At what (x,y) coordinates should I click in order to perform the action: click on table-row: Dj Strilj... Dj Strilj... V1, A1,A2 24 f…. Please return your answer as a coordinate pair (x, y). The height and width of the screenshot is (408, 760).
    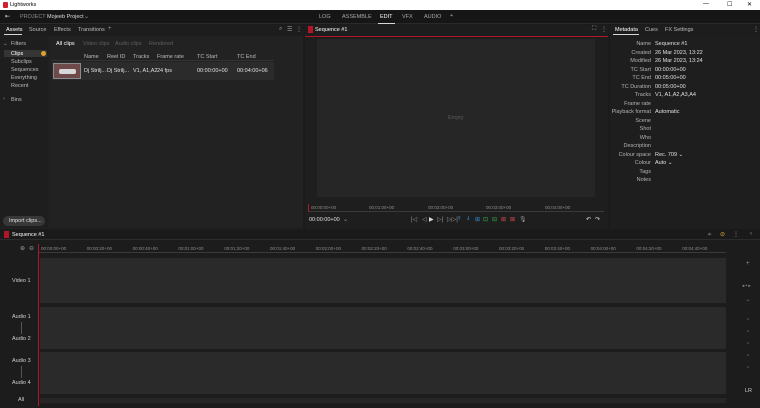
    Looking at the image, I should click on (163, 71).